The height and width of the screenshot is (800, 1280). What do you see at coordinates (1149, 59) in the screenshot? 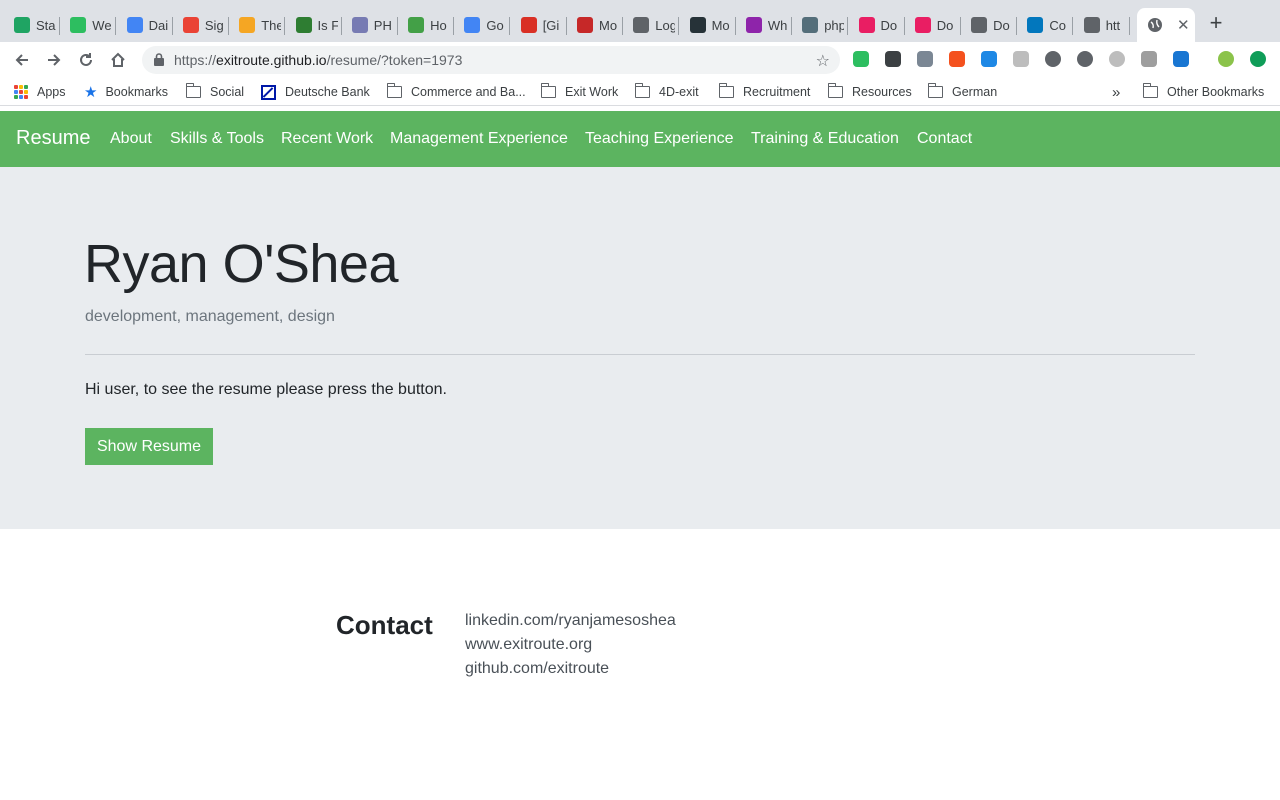
I see `leaf-icon` at bounding box center [1149, 59].